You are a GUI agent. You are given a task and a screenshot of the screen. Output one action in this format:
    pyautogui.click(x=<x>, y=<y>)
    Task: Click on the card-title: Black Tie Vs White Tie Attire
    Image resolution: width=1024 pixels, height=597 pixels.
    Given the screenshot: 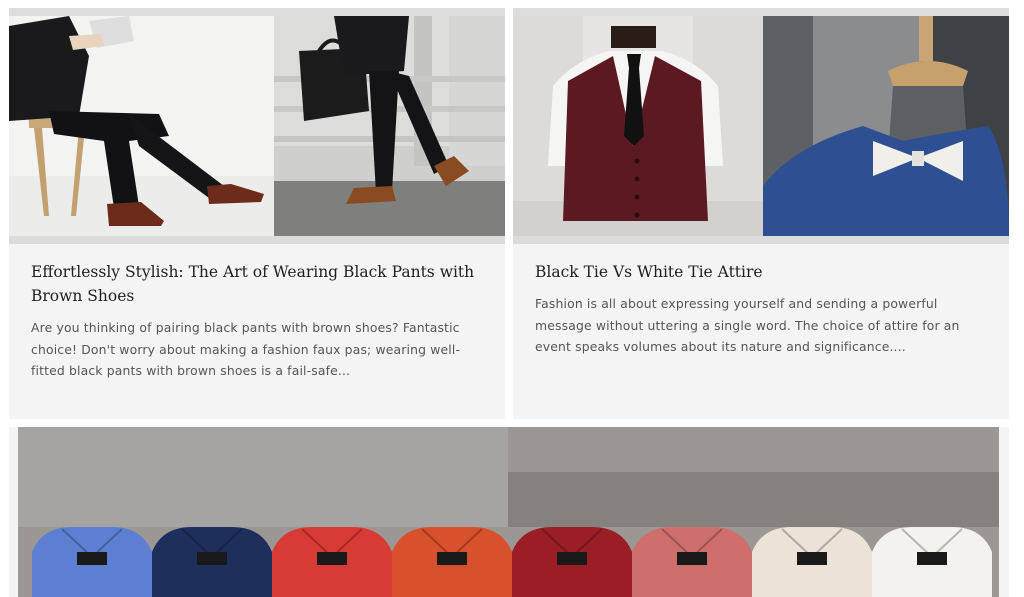 What is the action you would take?
    pyautogui.click(x=760, y=272)
    